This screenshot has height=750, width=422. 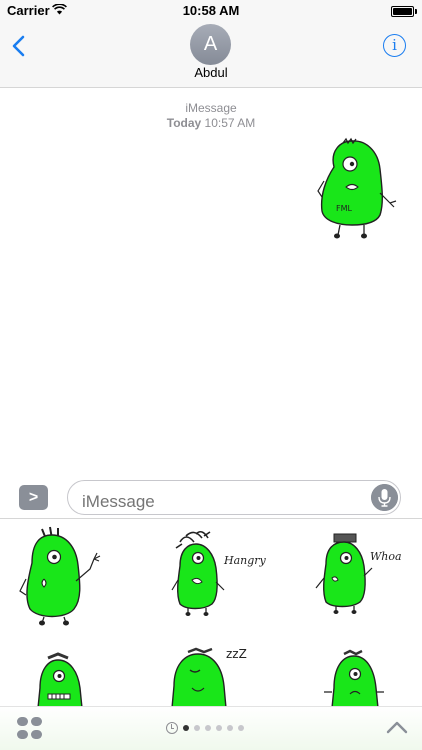 I want to click on sent-sticker-fml: FML, so click(x=357, y=189).